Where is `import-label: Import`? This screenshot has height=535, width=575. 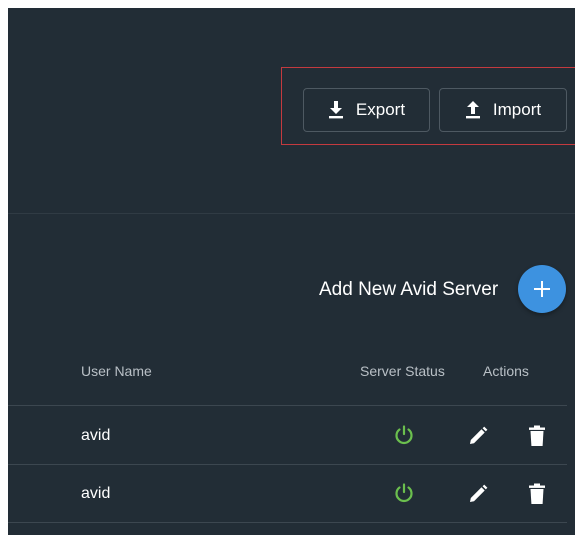
import-label: Import is located at coordinates (517, 109).